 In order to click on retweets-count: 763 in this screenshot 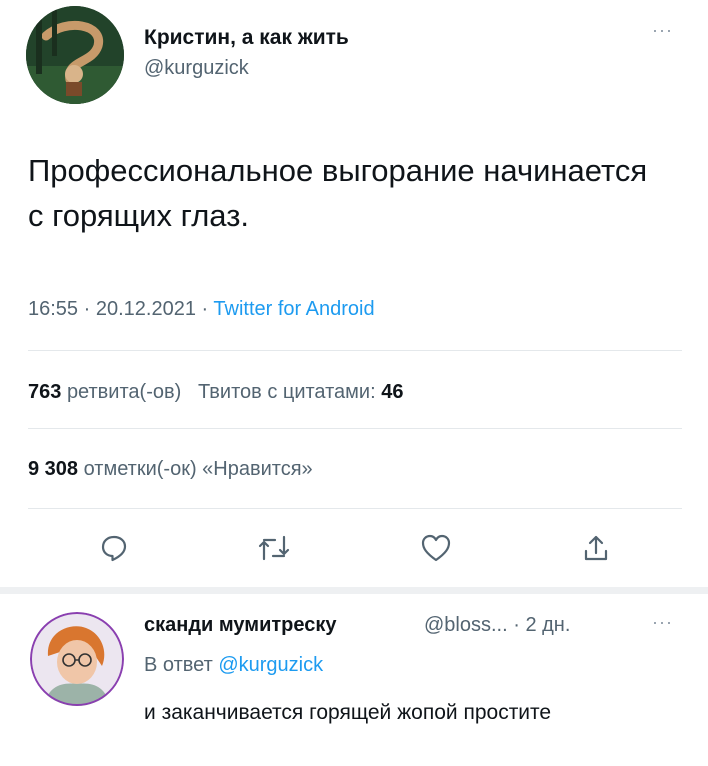, I will do `click(44, 392)`.